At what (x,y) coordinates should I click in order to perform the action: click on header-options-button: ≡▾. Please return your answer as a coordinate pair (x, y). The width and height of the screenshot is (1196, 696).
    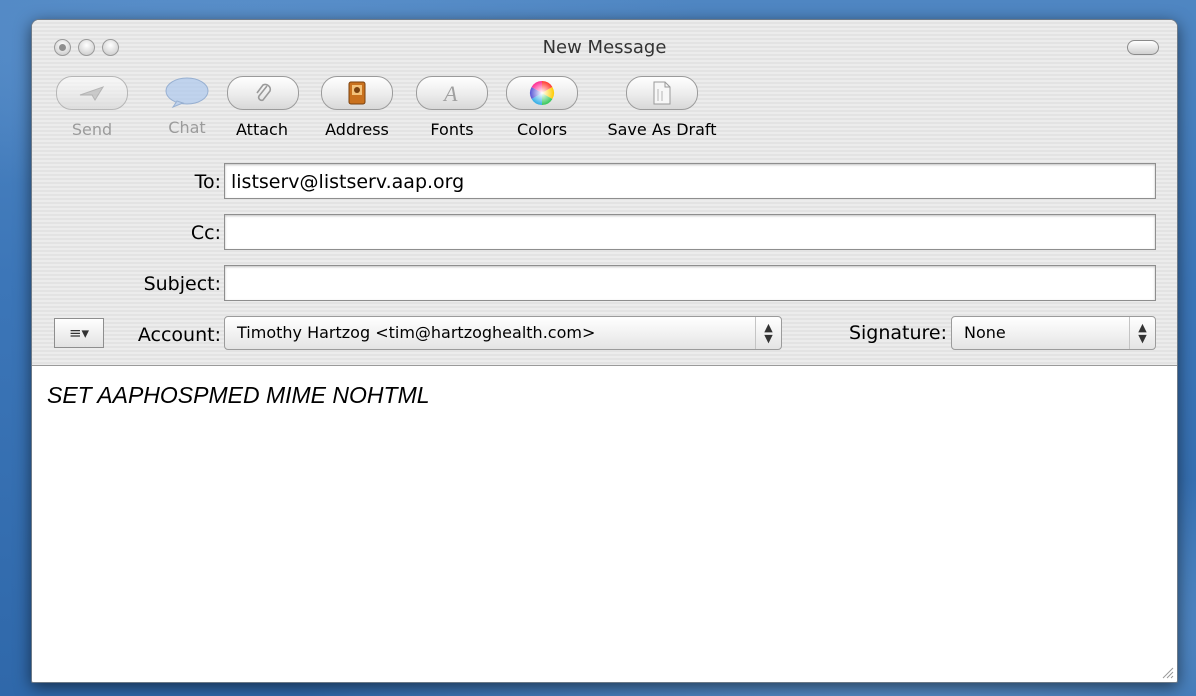
    Looking at the image, I should click on (79, 333).